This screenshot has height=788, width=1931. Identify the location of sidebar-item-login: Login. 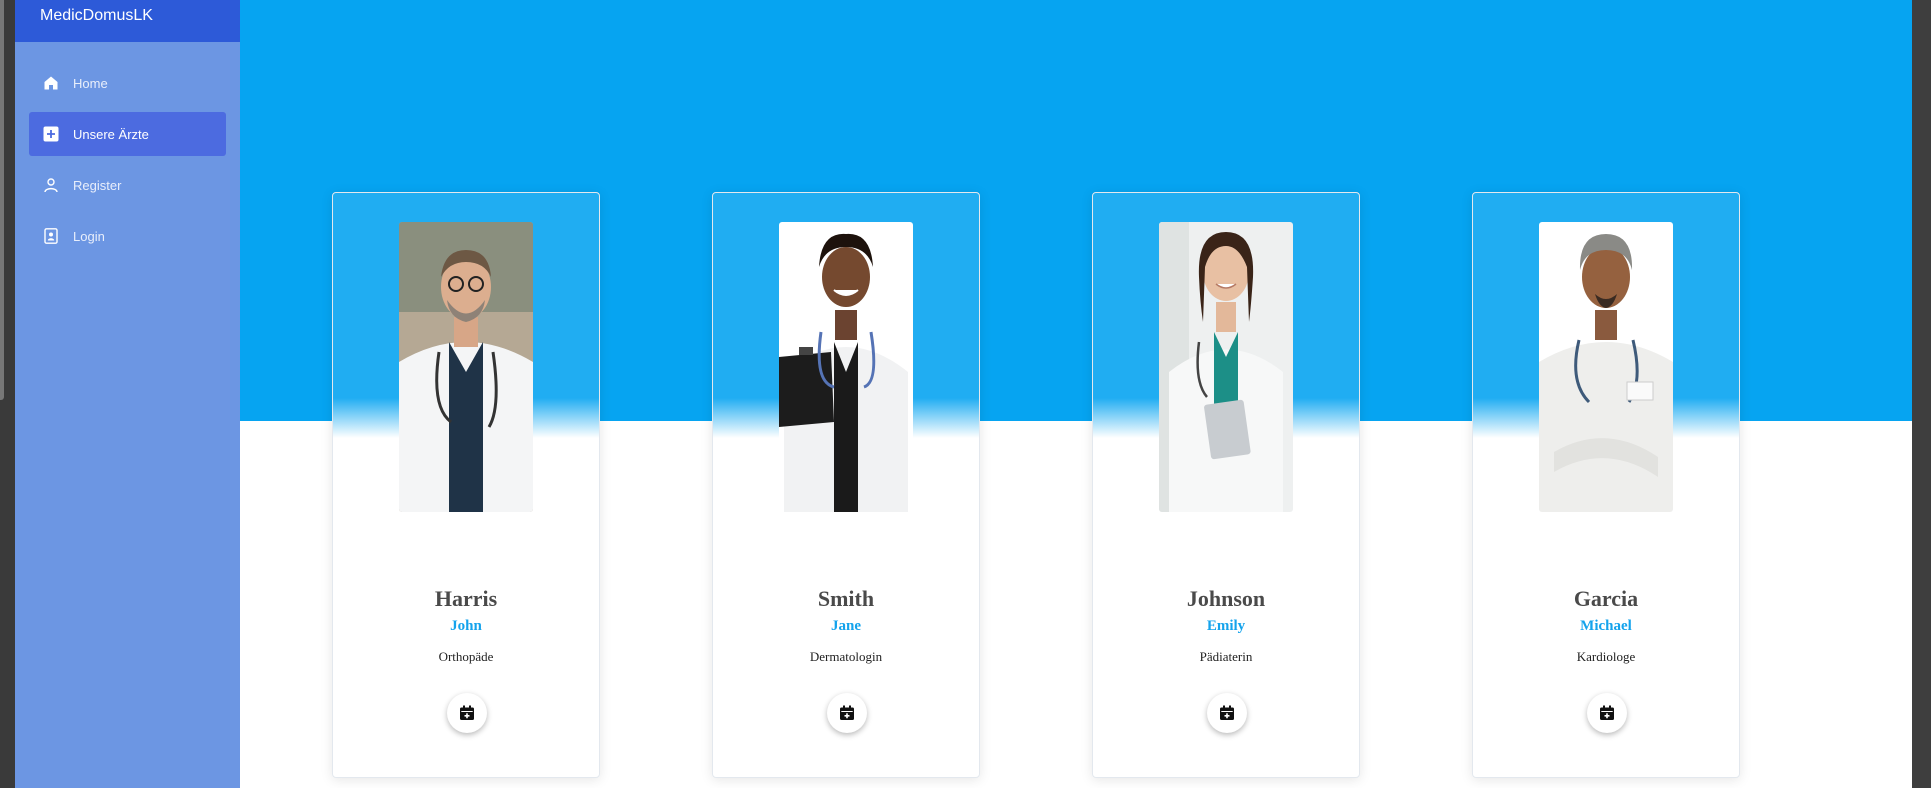
(127, 236).